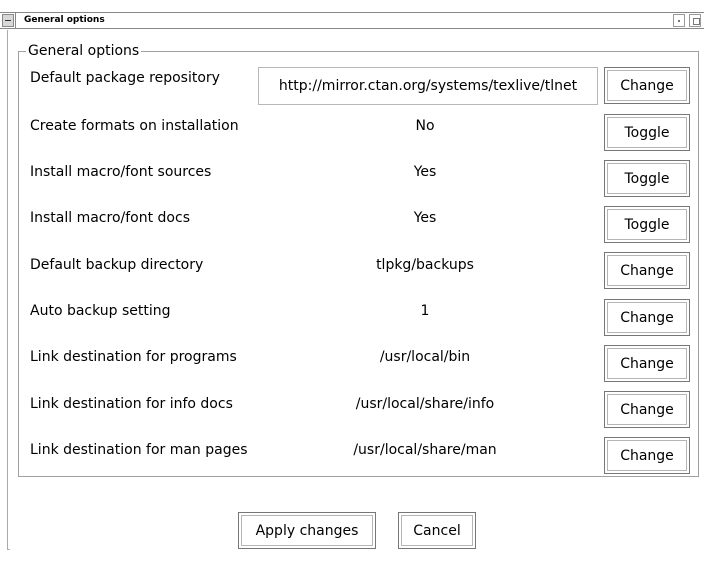 The width and height of the screenshot is (704, 564). What do you see at coordinates (139, 450) in the screenshot?
I see `row-label-link-man: Link destination for man pages` at bounding box center [139, 450].